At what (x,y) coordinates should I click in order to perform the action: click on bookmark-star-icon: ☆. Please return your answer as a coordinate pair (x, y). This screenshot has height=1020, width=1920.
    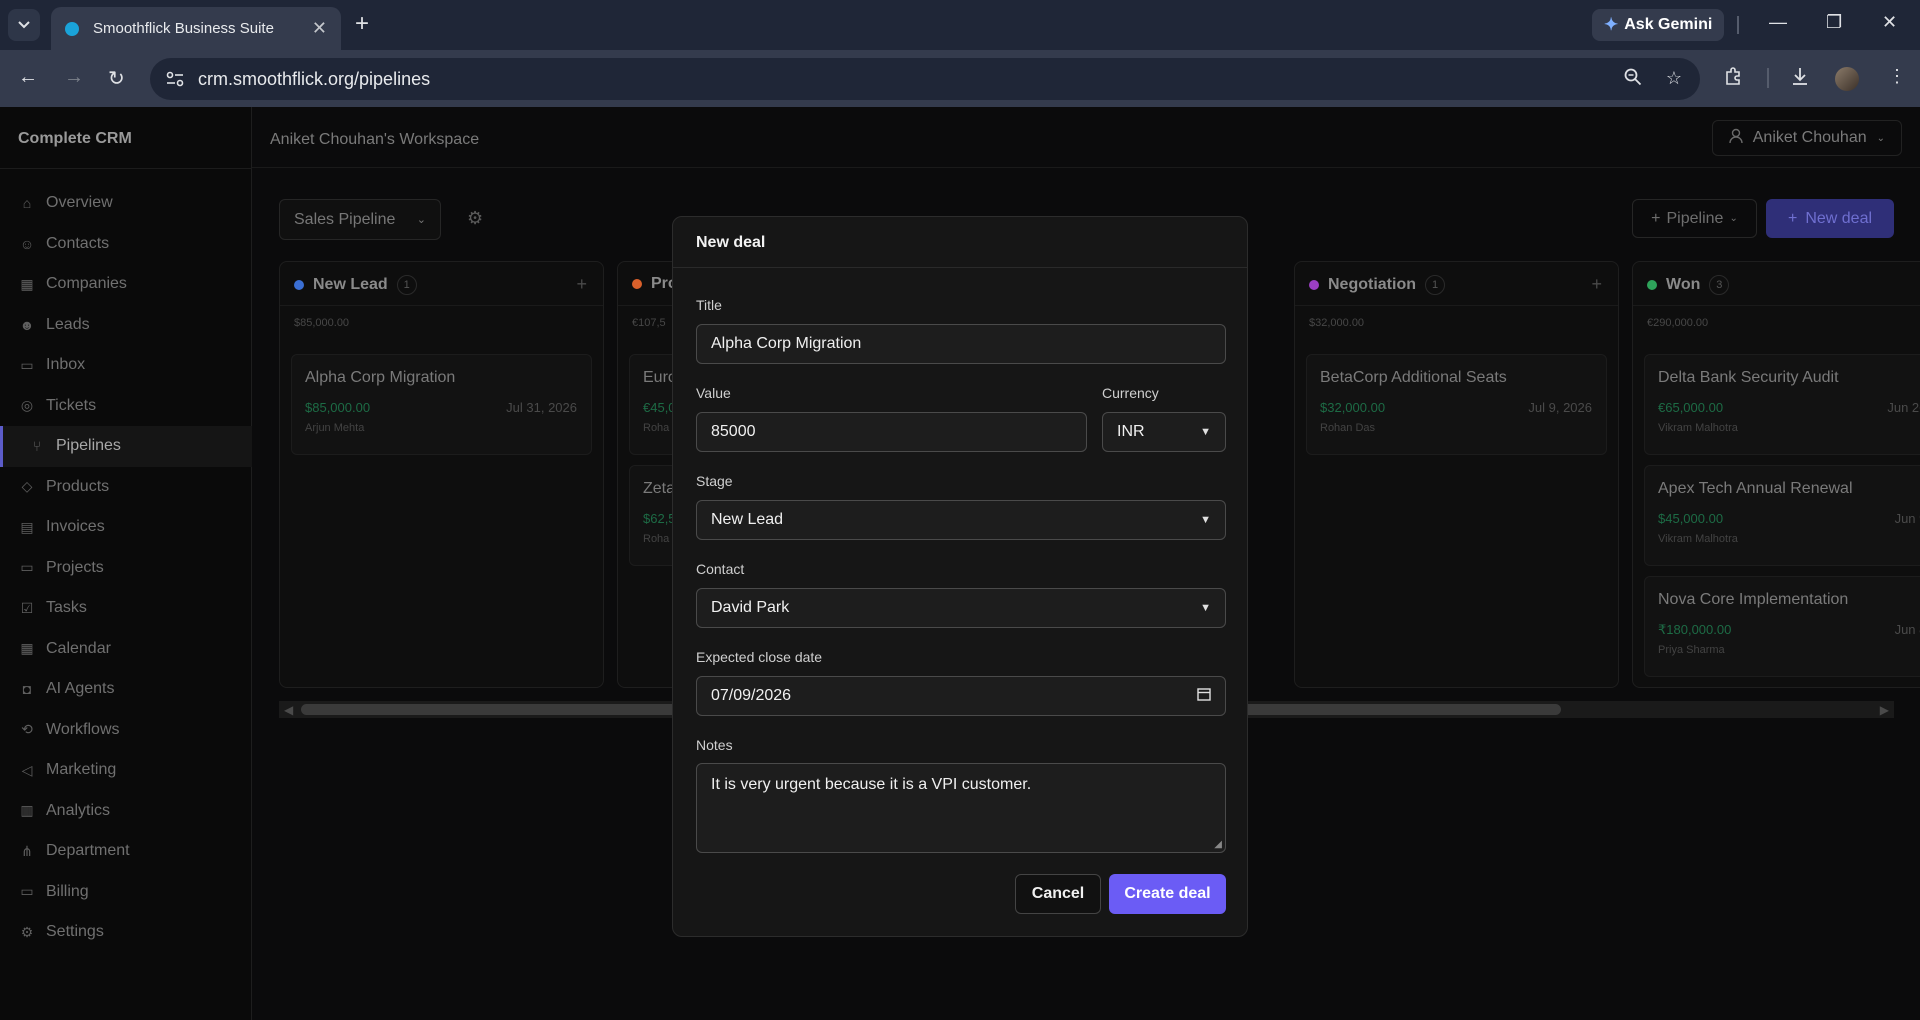
    Looking at the image, I should click on (1674, 79).